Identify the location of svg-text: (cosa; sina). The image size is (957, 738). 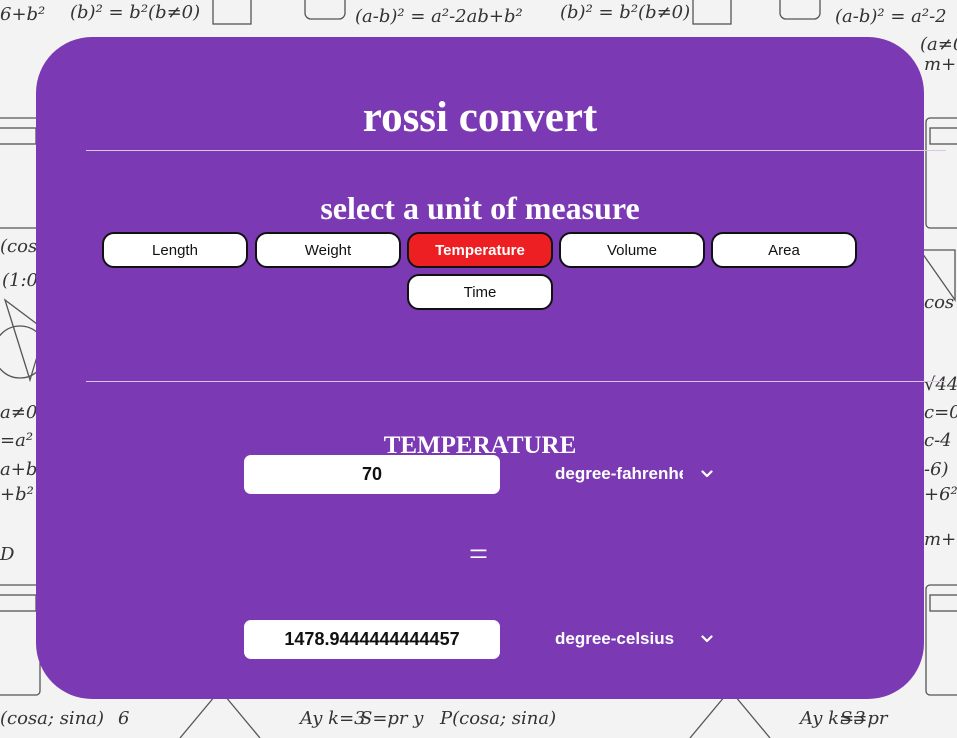
(52, 718).